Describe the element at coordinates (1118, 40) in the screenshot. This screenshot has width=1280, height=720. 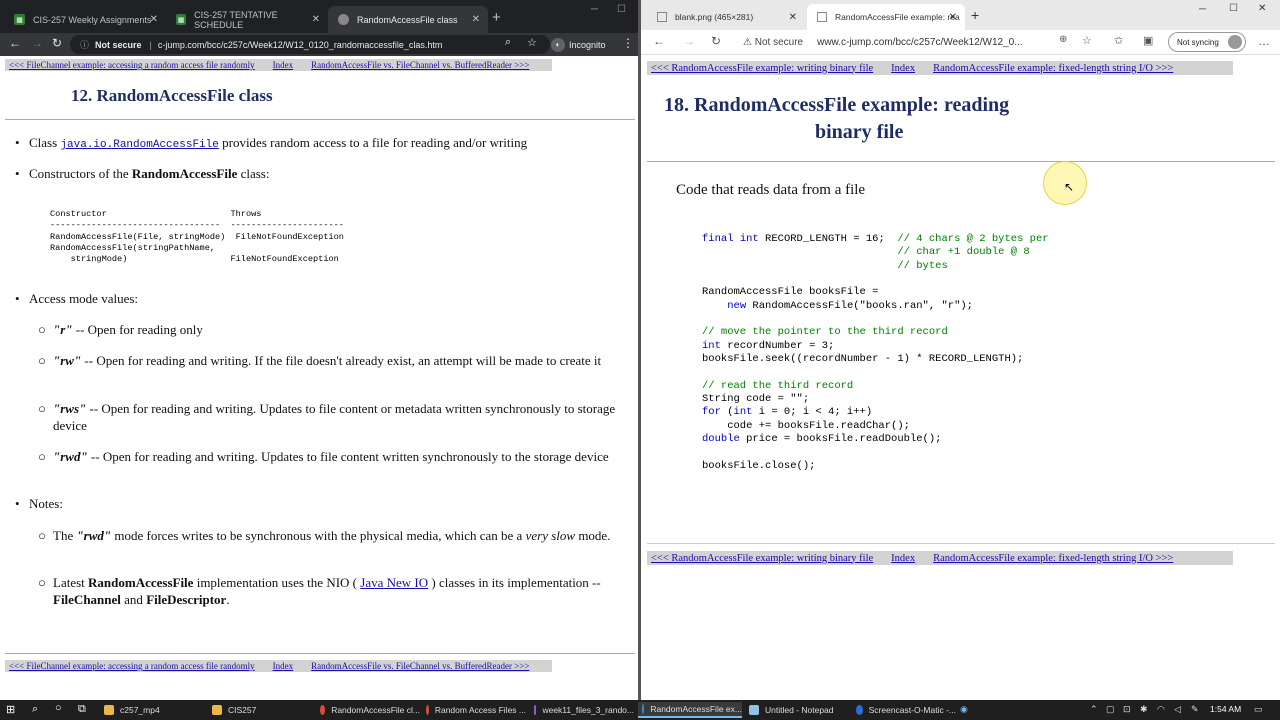
I see `favorites-icon: ✩` at that location.